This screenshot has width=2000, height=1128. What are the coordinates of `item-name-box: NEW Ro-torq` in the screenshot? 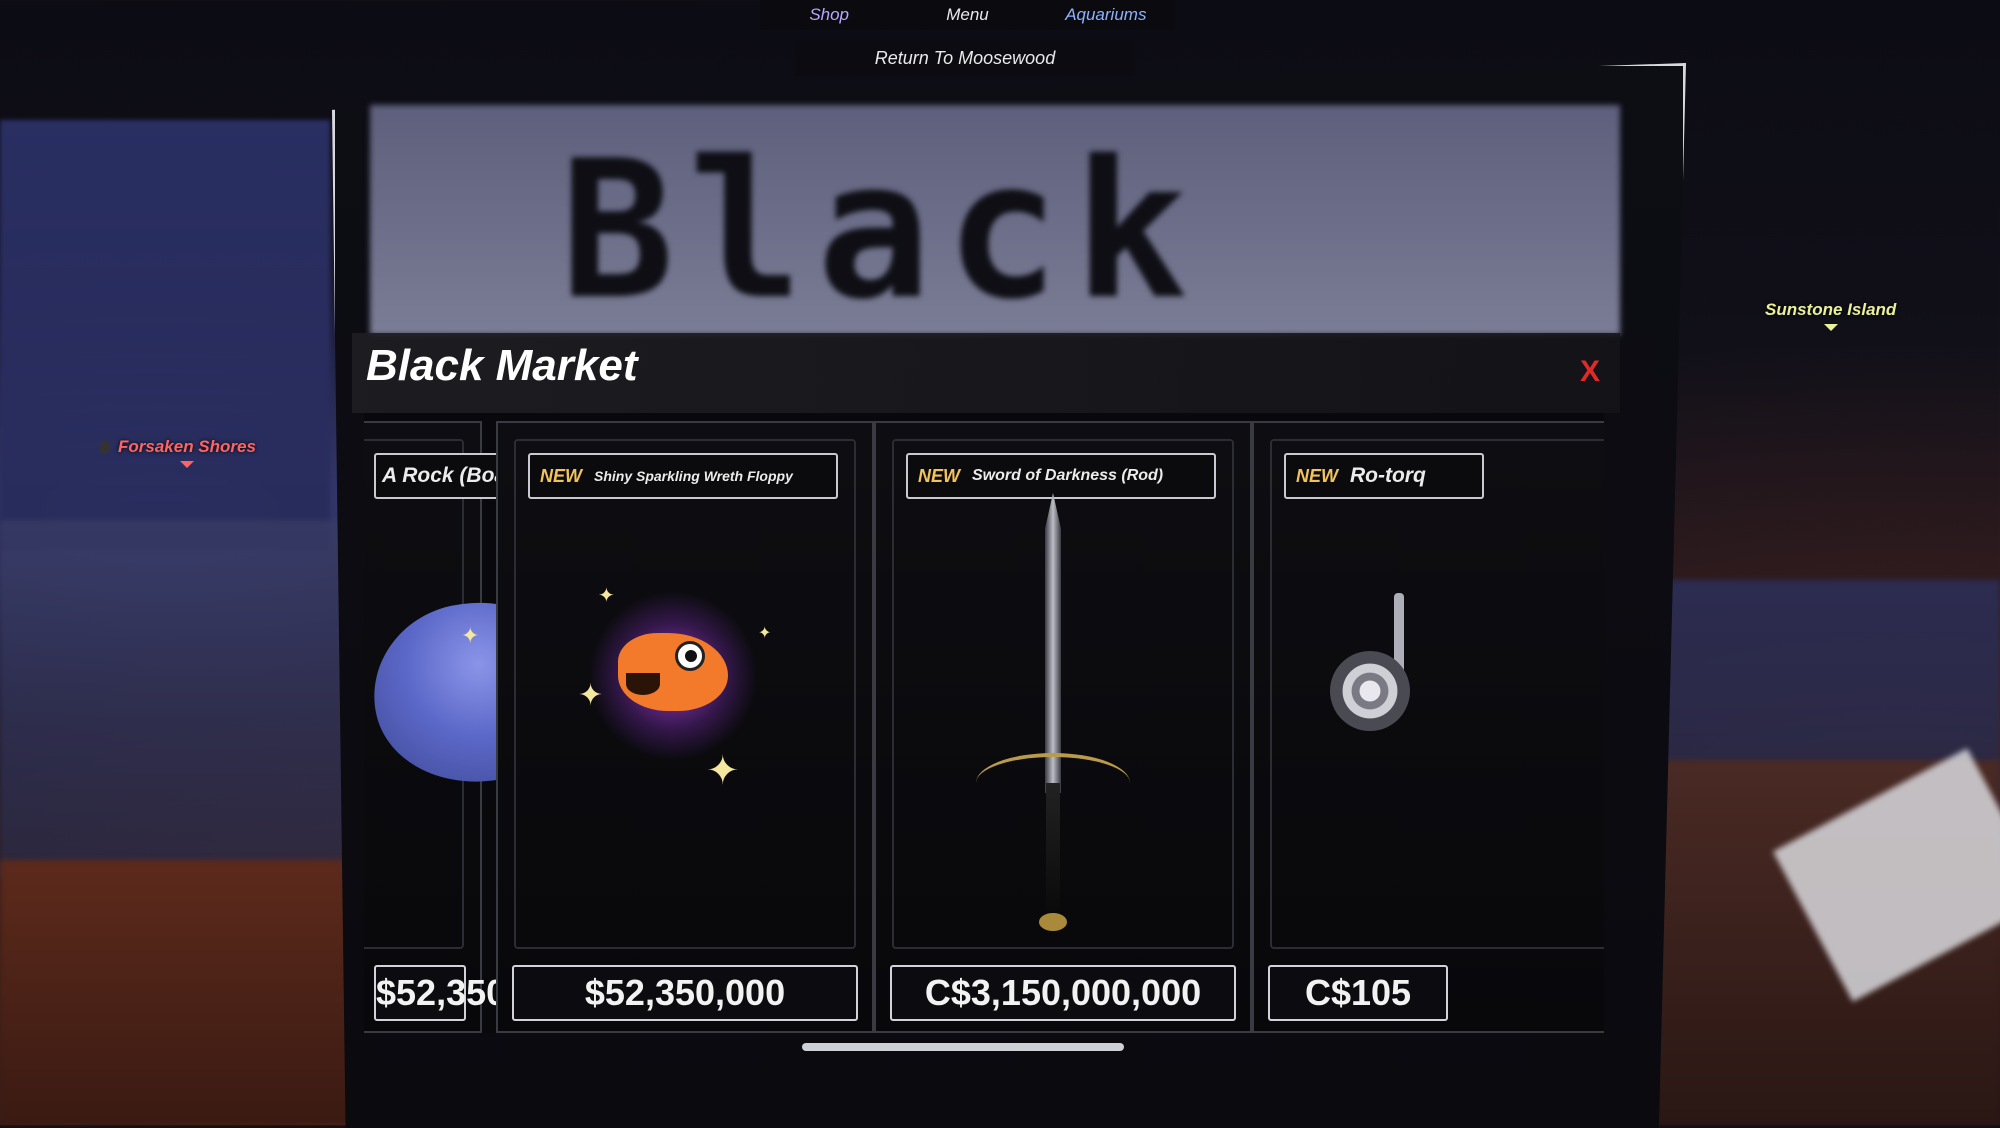 It's located at (1384, 476).